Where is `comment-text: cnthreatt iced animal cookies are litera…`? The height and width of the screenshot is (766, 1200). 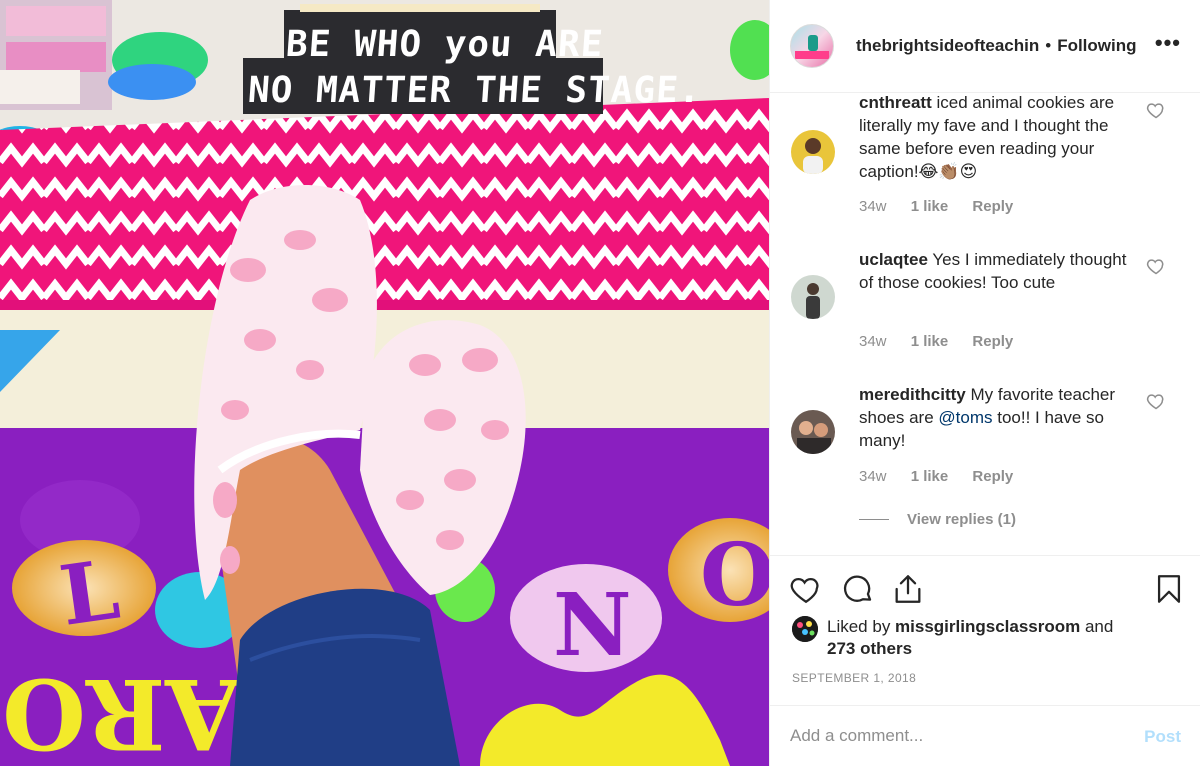 comment-text: cnthreatt iced animal cookies are litera… is located at coordinates (1001, 138).